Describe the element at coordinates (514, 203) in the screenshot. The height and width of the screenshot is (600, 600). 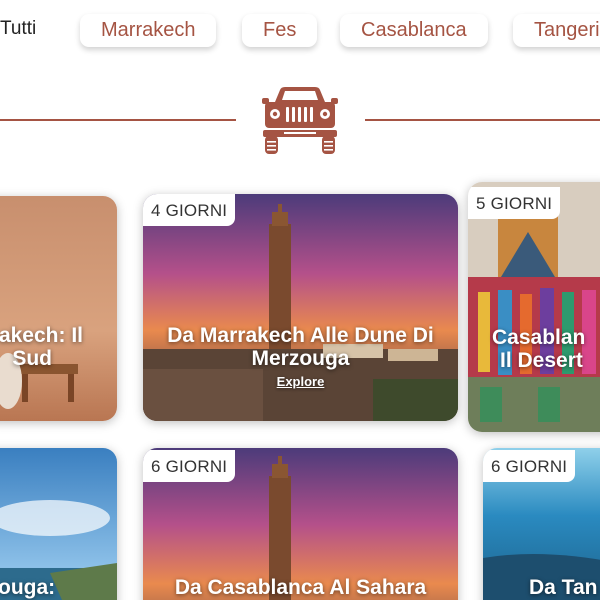
I see `duration-badge: 5 GIORNI` at that location.